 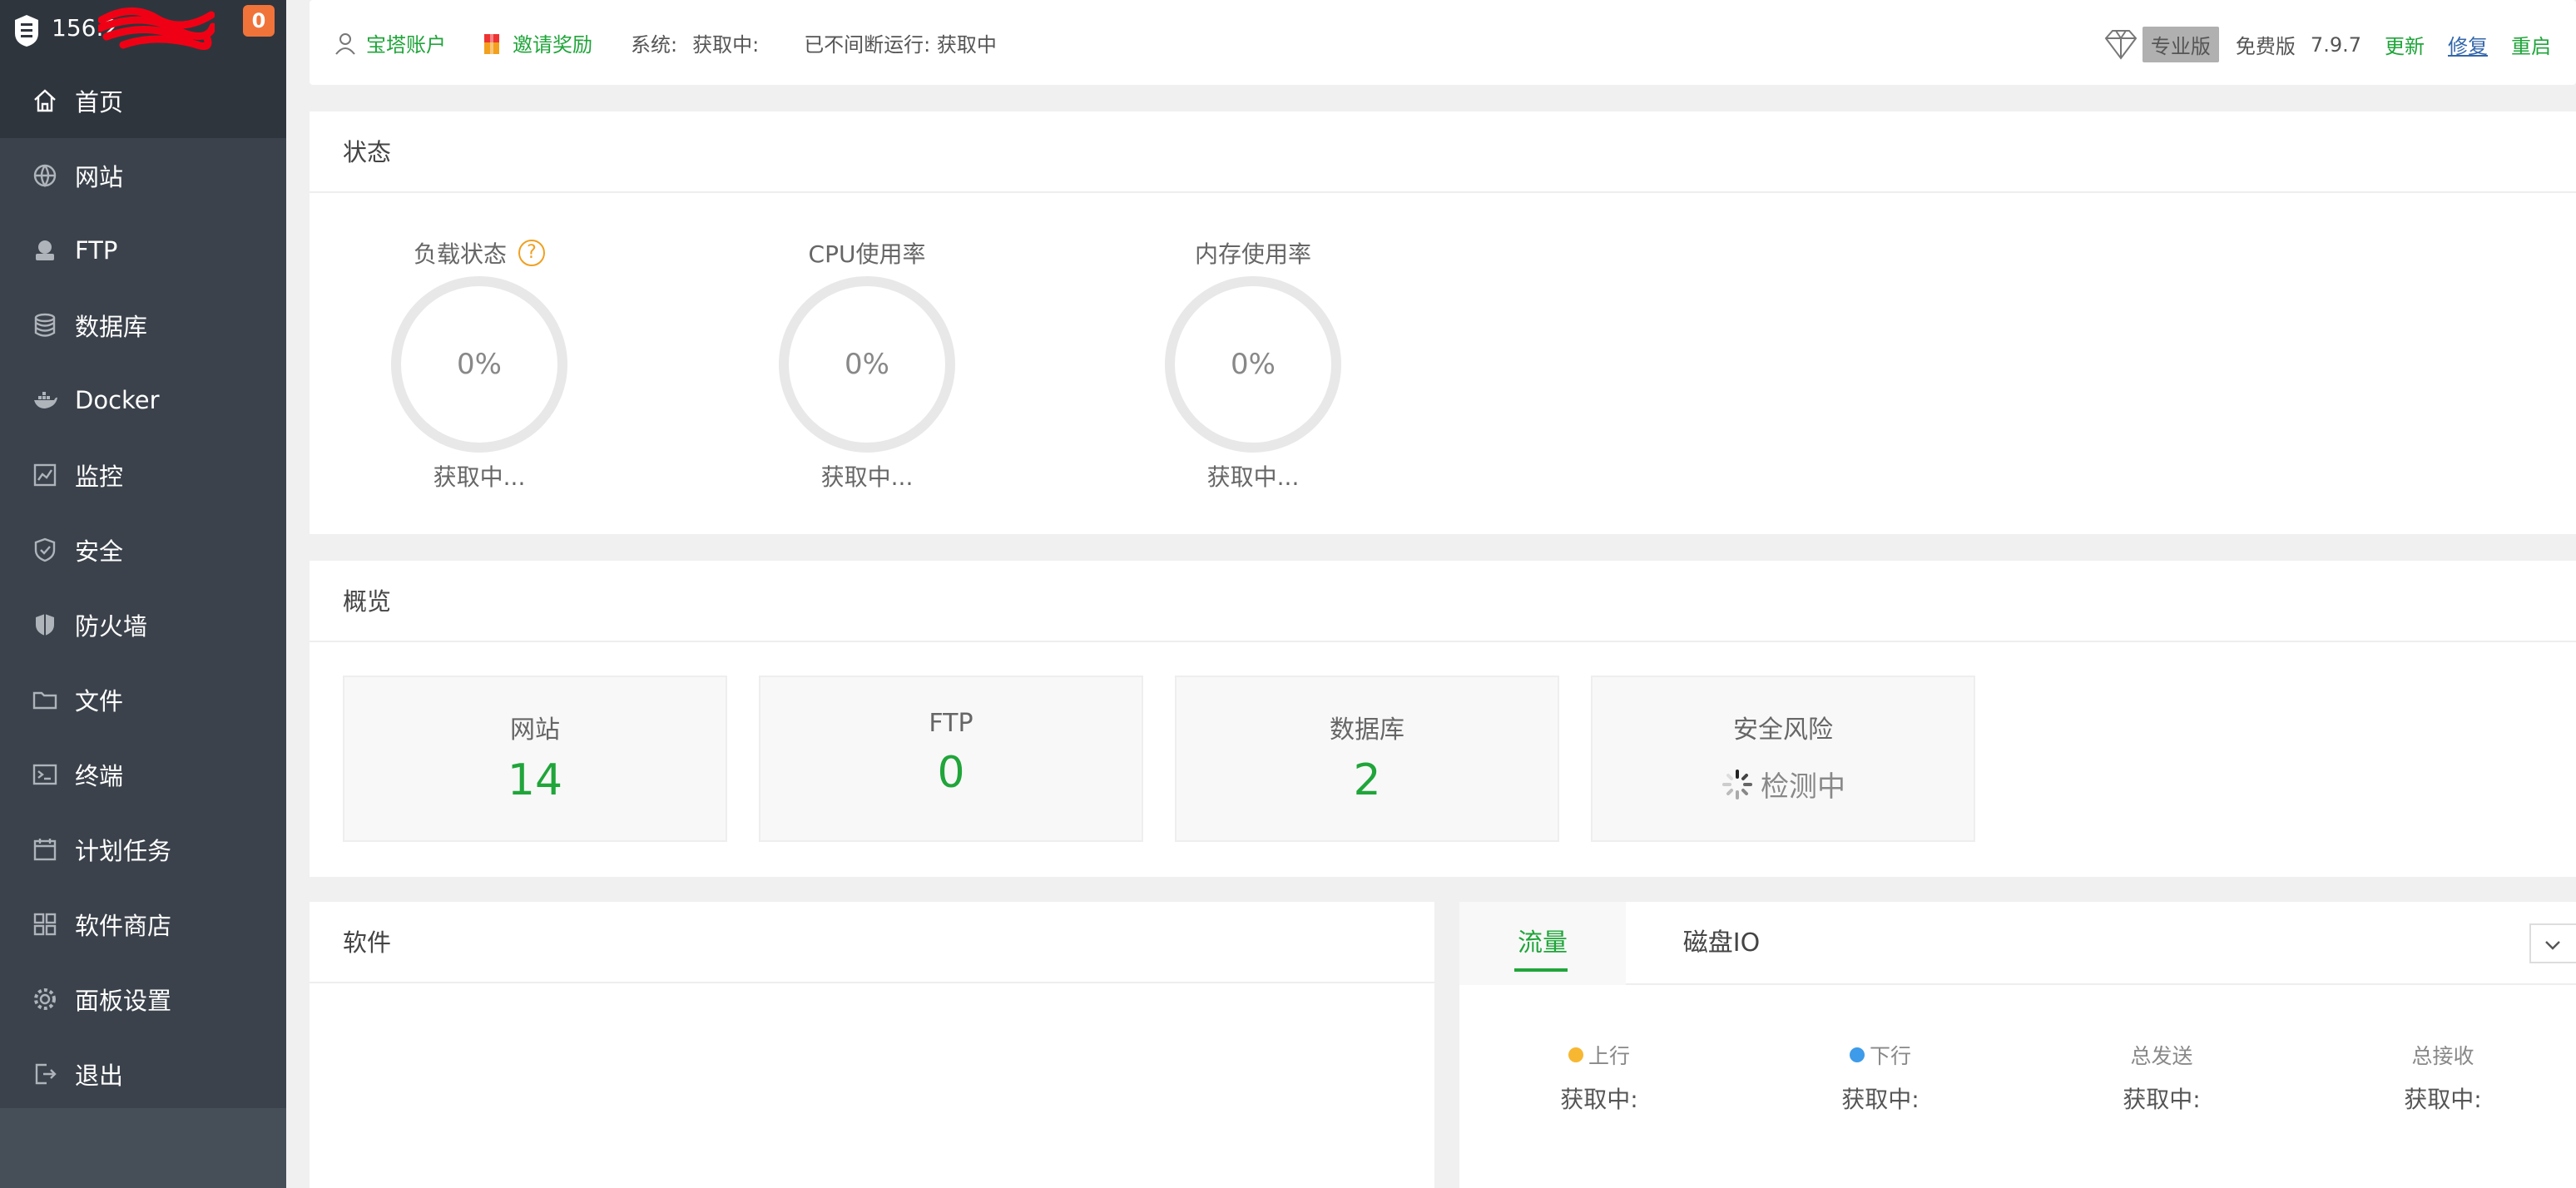 I want to click on account-link: 宝塔账户, so click(x=406, y=42).